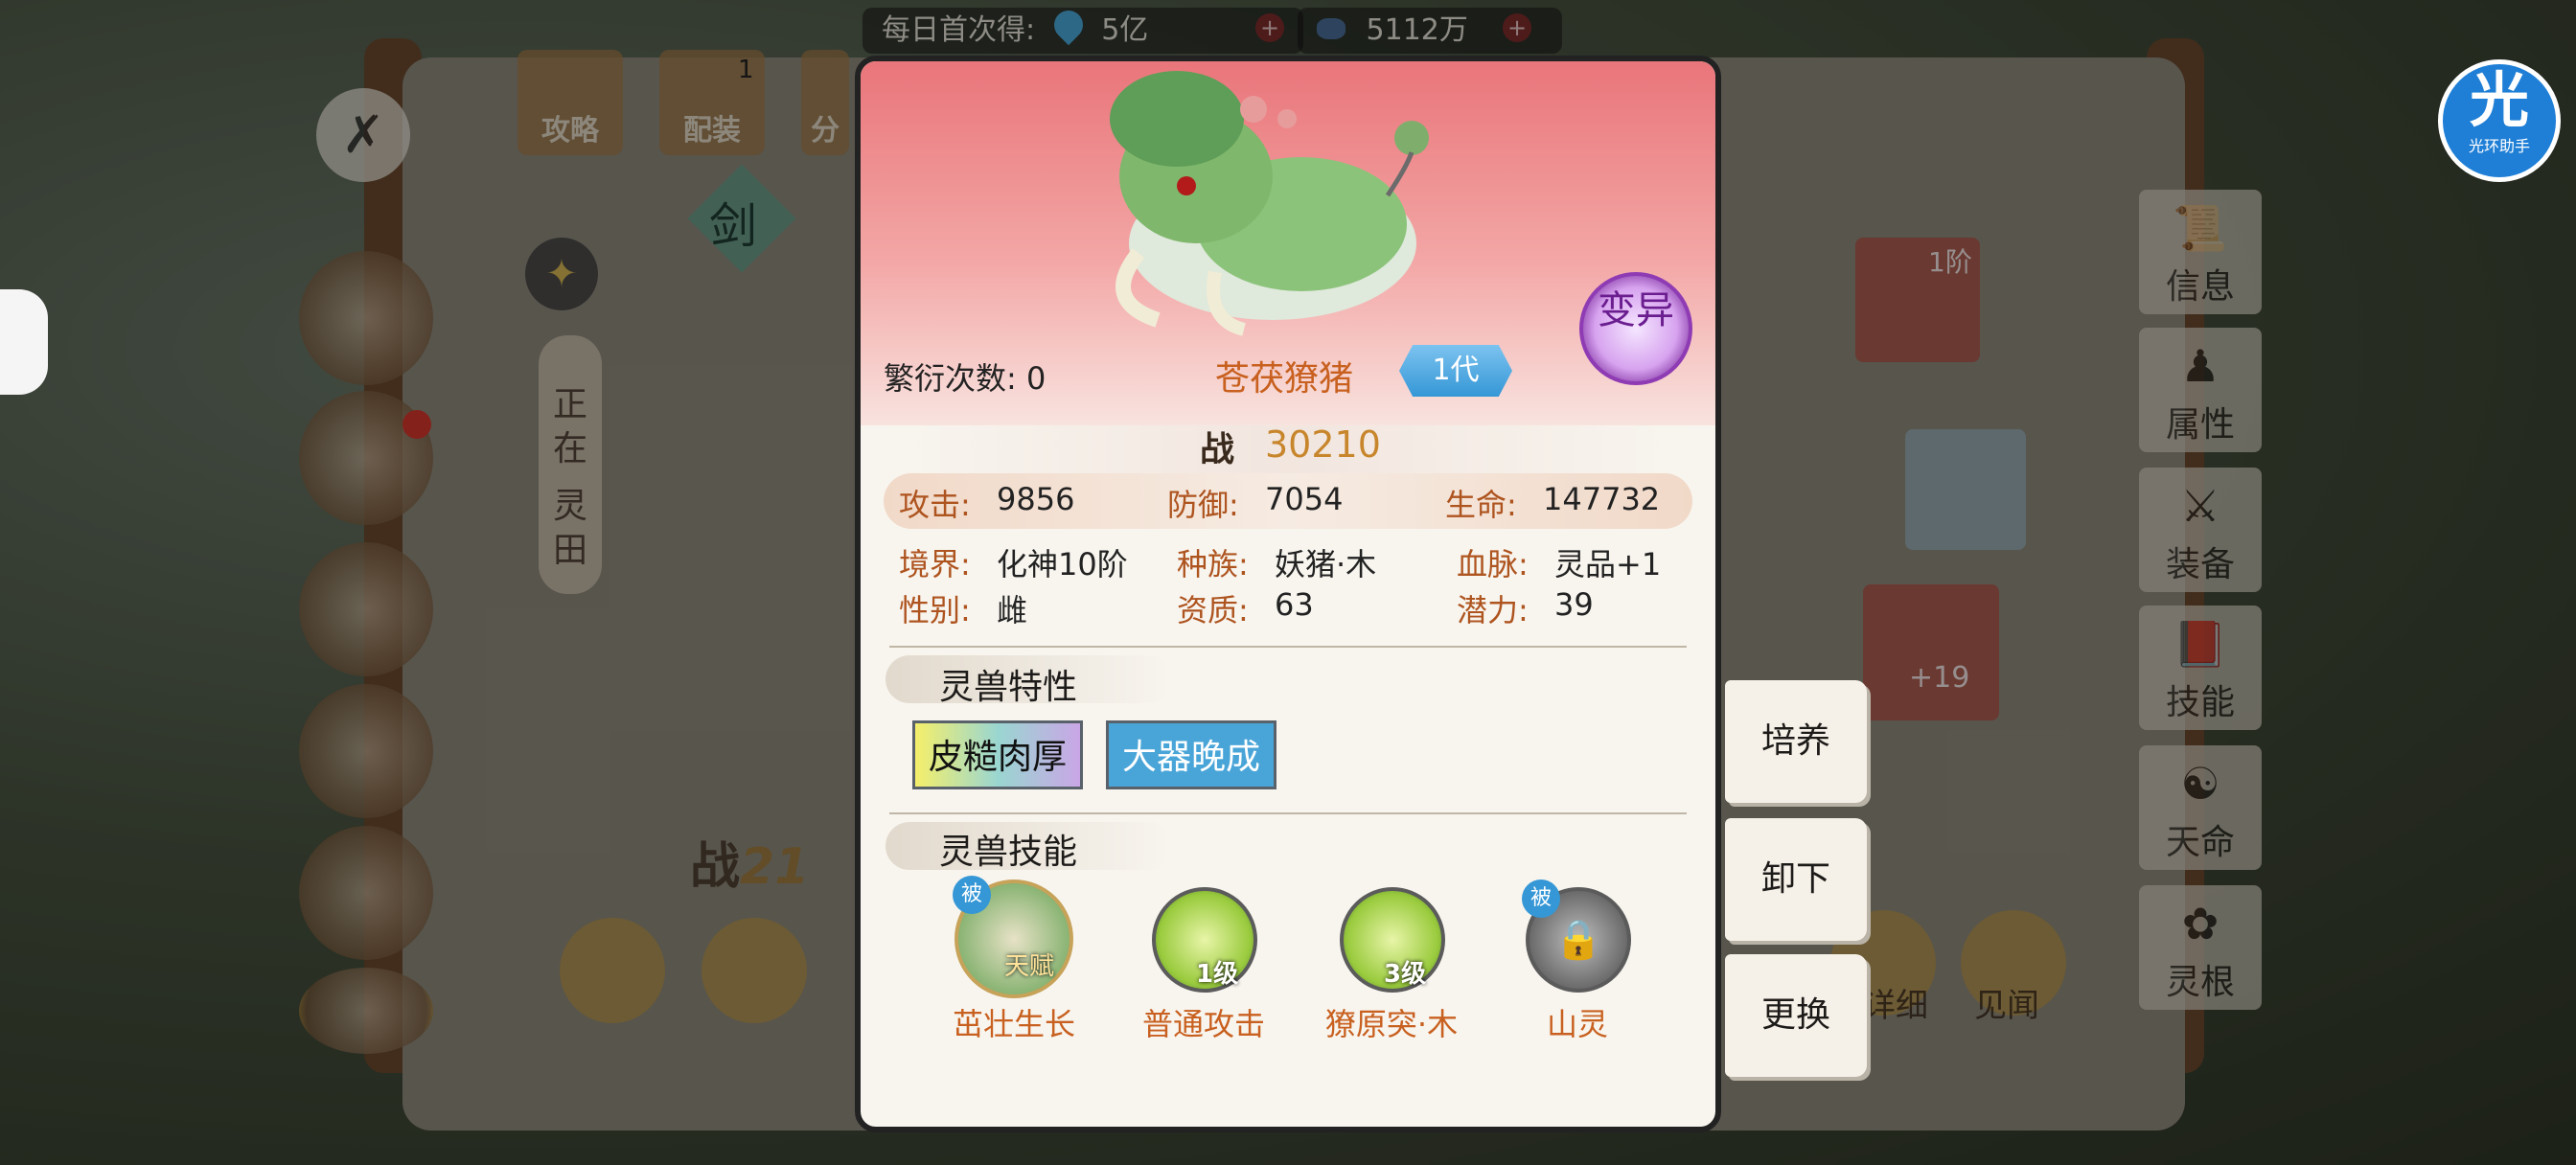 This screenshot has width=2576, height=1165. I want to click on defense-label: 防御:, so click(1203, 505).